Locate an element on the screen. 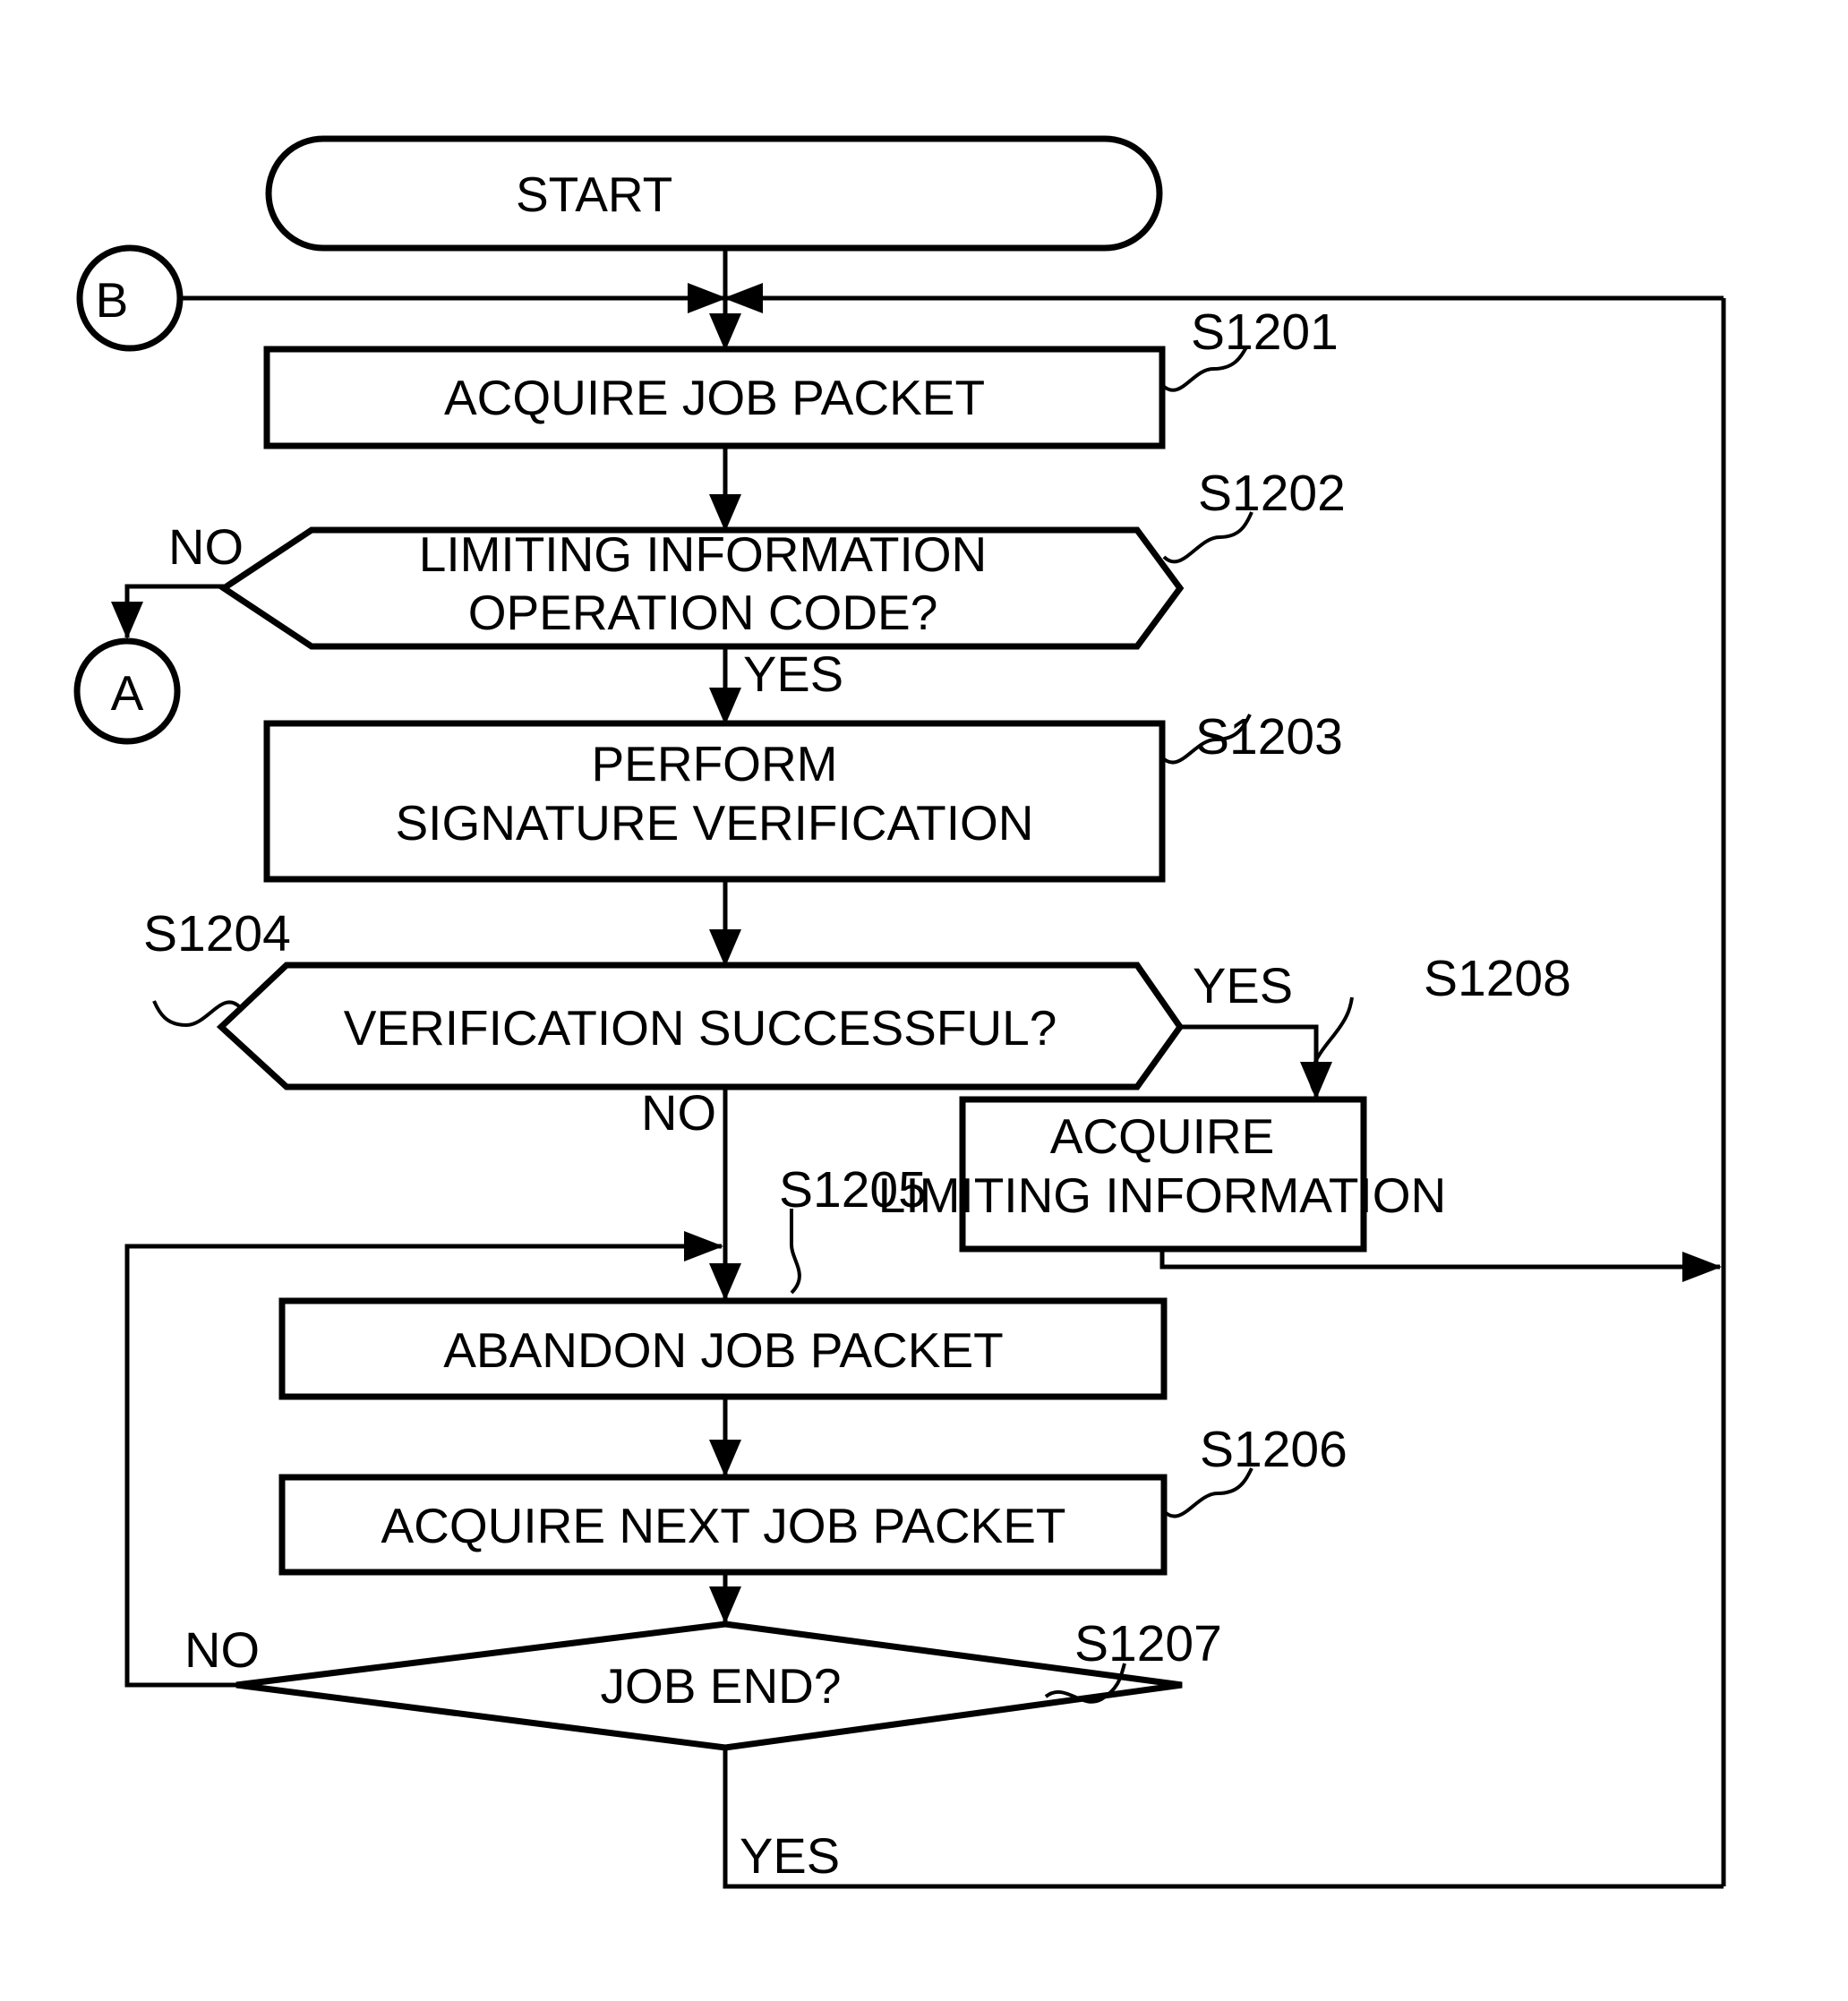 This screenshot has width=1848, height=2001. step-tag-s1205: S1205 is located at coordinates (853, 1190).